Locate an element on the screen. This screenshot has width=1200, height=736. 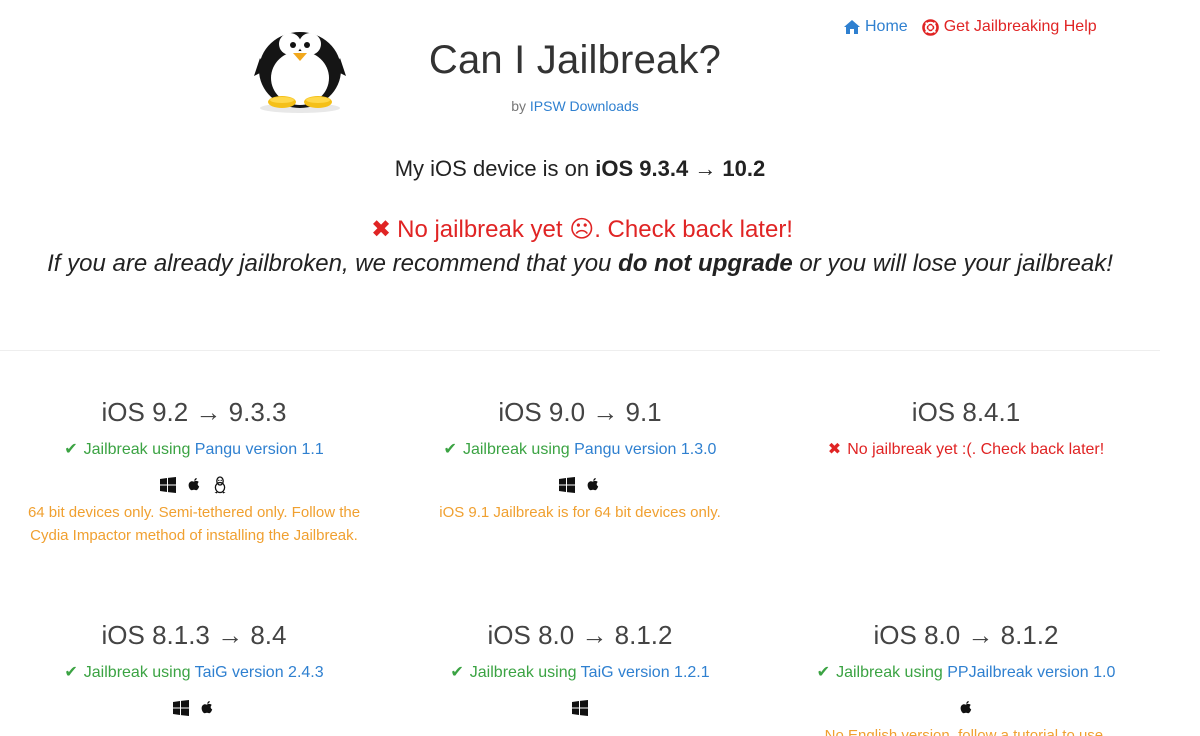
home-link: Home is located at coordinates (876, 27).